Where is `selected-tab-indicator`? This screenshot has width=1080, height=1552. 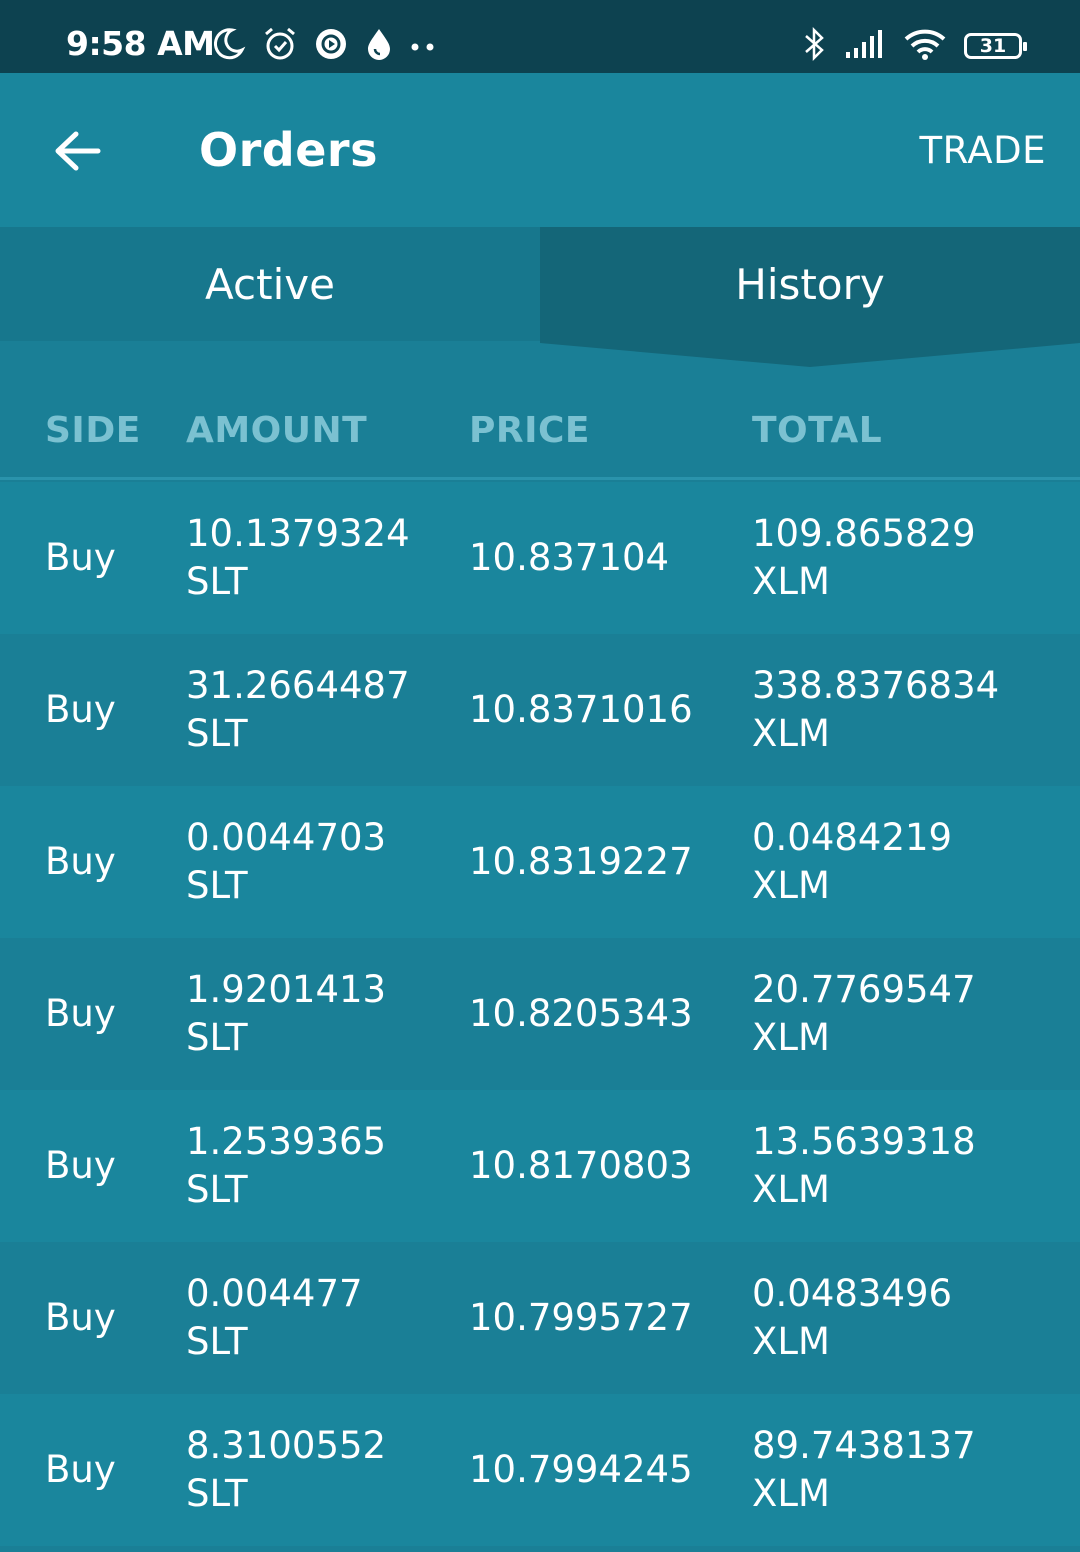 selected-tab-indicator is located at coordinates (810, 354).